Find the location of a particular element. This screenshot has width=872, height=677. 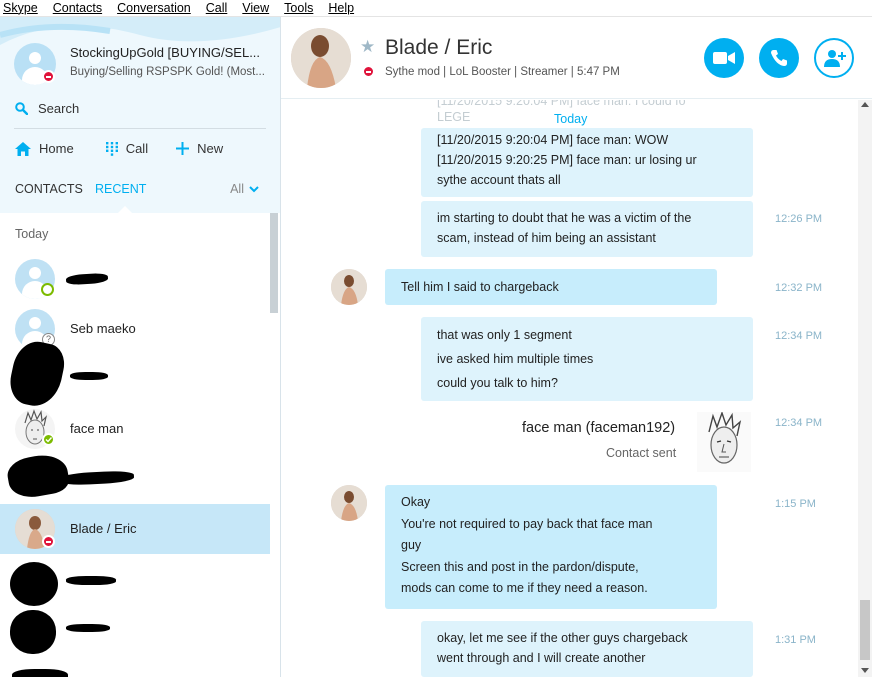

home-icon is located at coordinates (23, 148).